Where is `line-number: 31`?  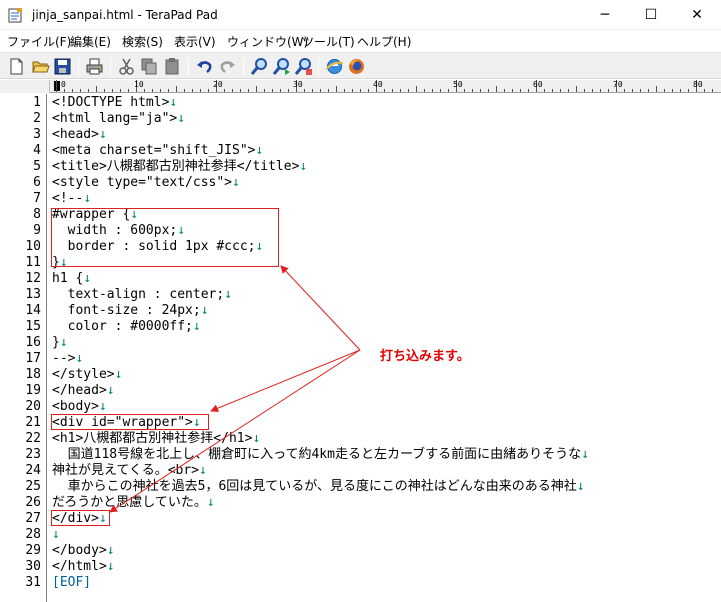
line-number: 31 is located at coordinates (33, 582).